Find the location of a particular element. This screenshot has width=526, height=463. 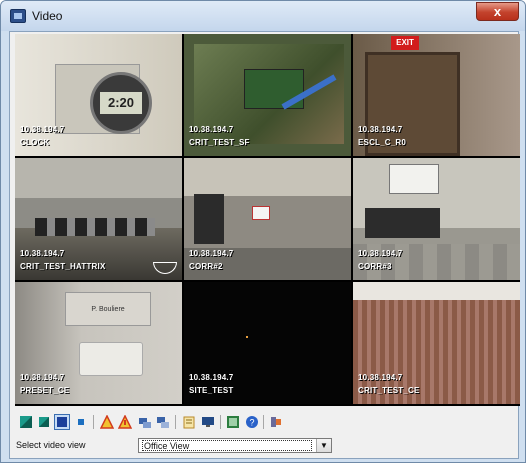

camera-name: SITE_TEST is located at coordinates (211, 390).